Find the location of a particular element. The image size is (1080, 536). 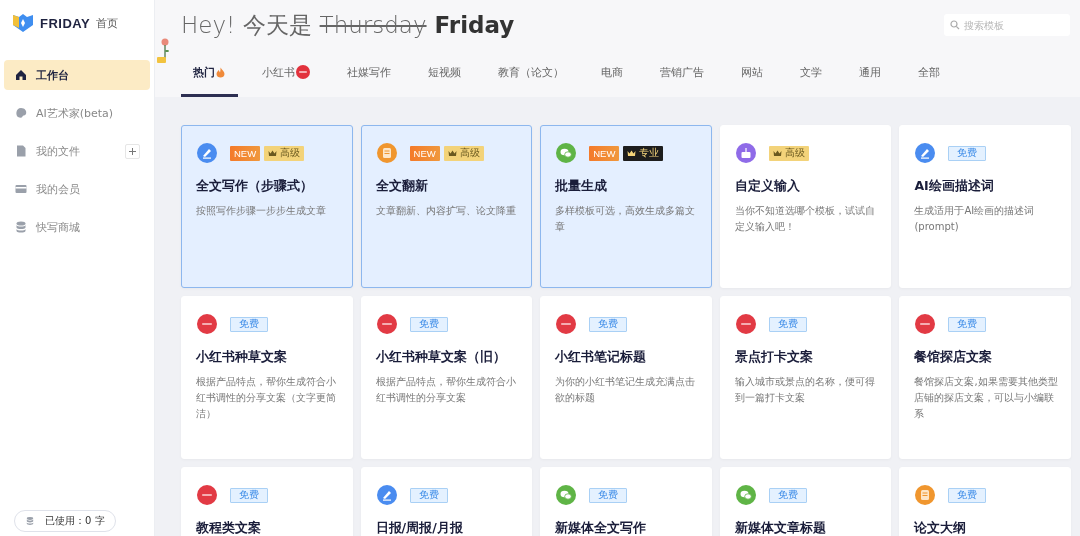

template-card: 免费 新媒体全文写作 is located at coordinates (626, 501).